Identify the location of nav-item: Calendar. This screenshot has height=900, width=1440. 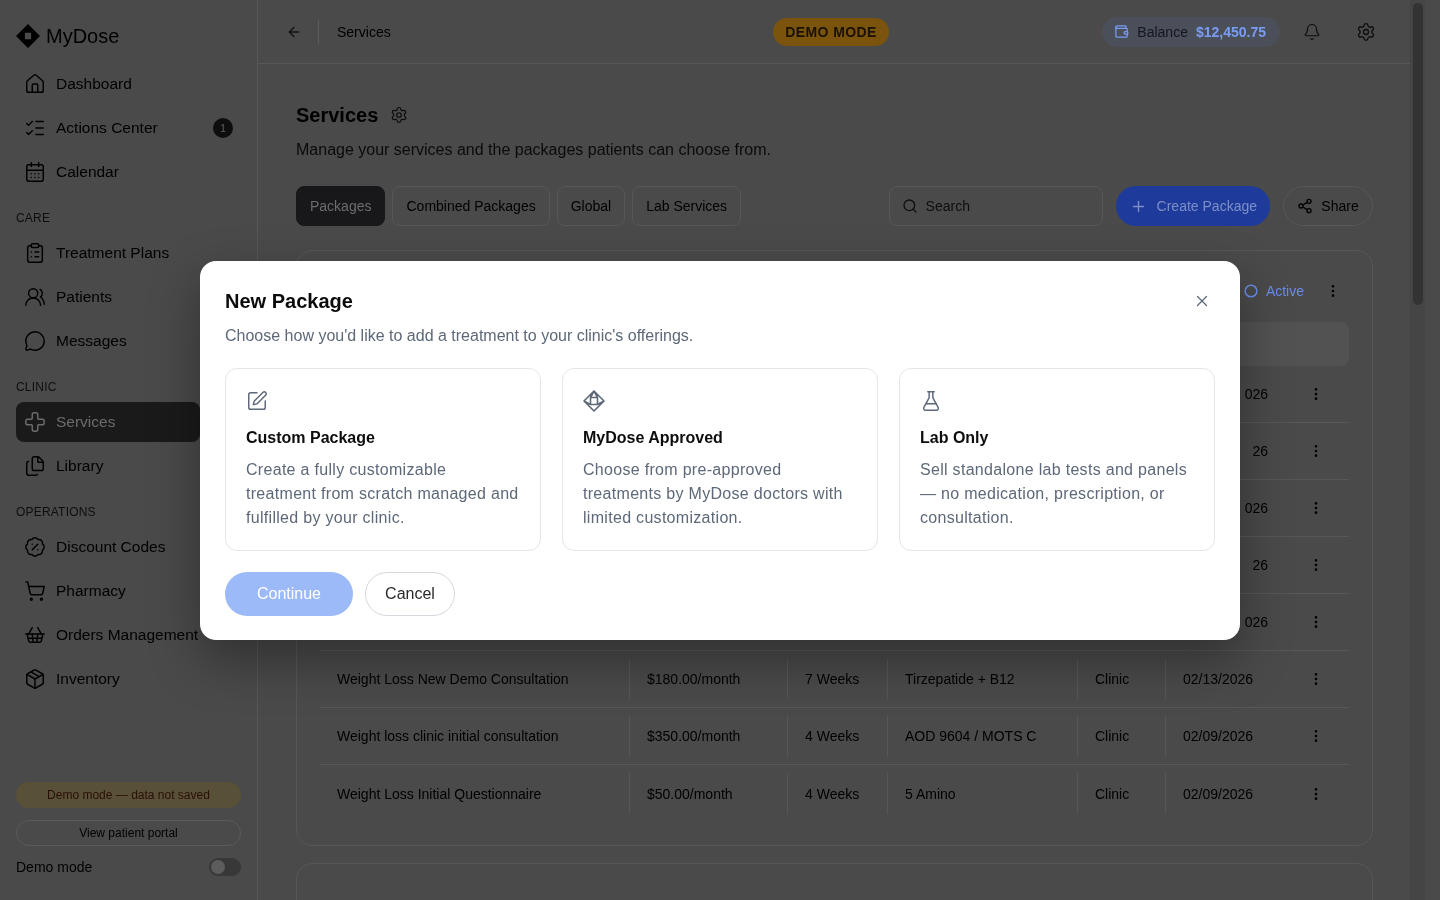
(67, 172).